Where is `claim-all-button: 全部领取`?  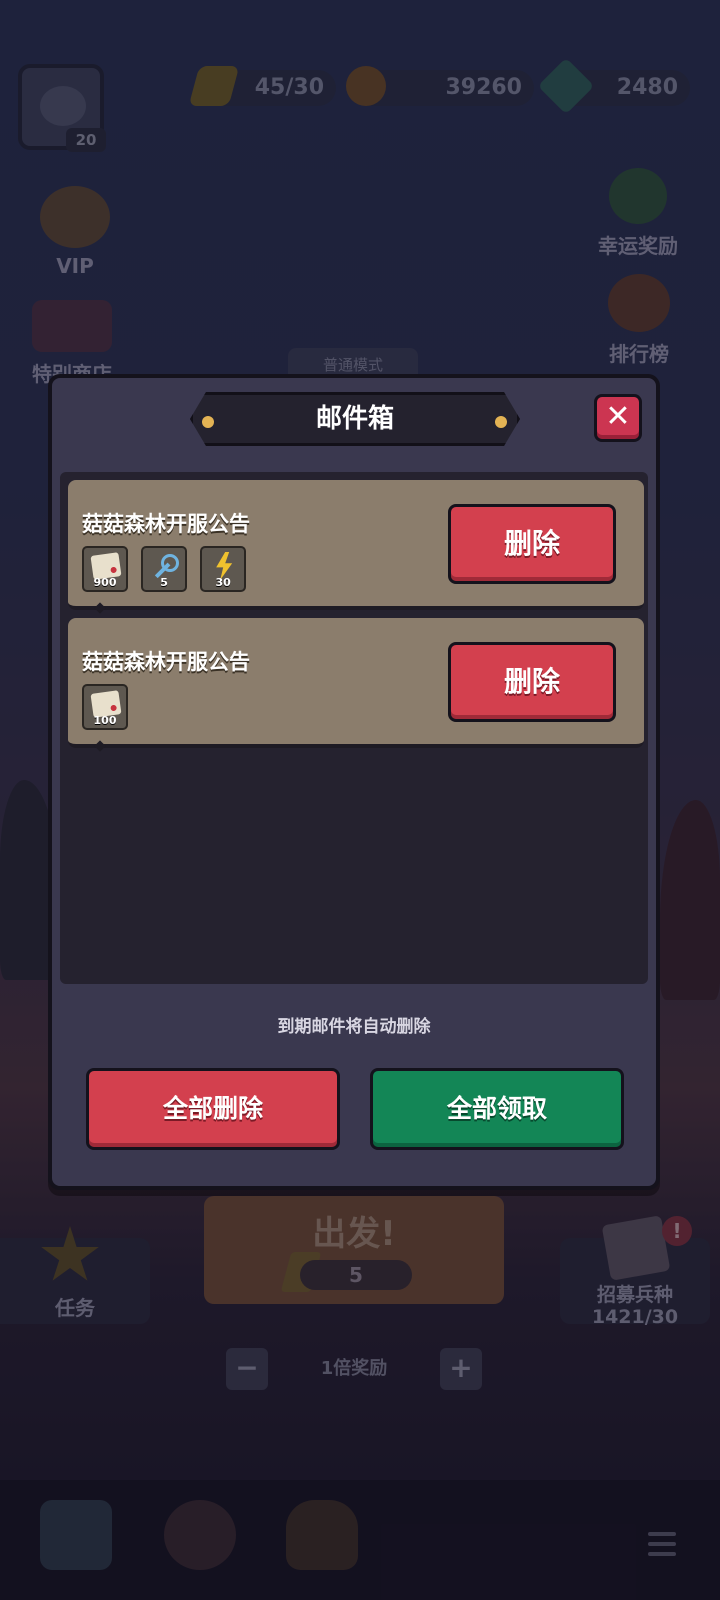 claim-all-button: 全部领取 is located at coordinates (497, 1109).